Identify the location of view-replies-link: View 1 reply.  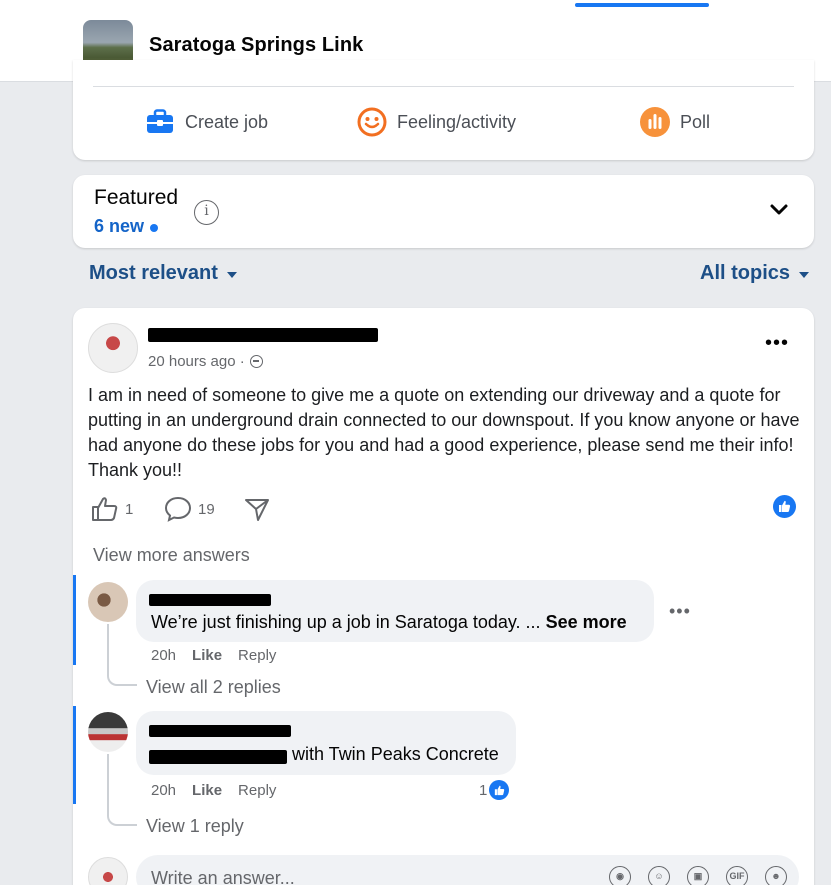
(195, 826).